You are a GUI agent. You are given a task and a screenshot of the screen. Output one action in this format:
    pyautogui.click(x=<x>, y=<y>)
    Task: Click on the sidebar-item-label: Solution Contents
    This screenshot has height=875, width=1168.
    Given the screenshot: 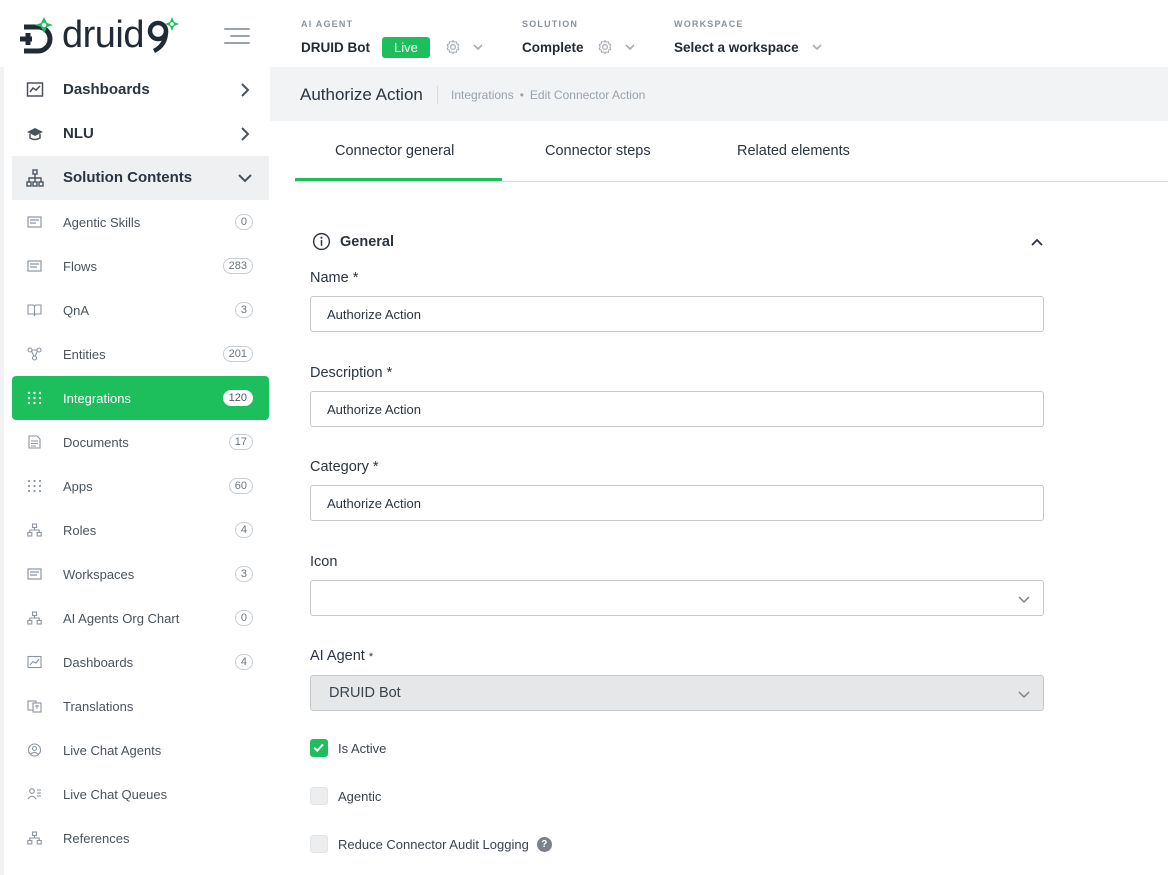 What is the action you would take?
    pyautogui.click(x=128, y=177)
    